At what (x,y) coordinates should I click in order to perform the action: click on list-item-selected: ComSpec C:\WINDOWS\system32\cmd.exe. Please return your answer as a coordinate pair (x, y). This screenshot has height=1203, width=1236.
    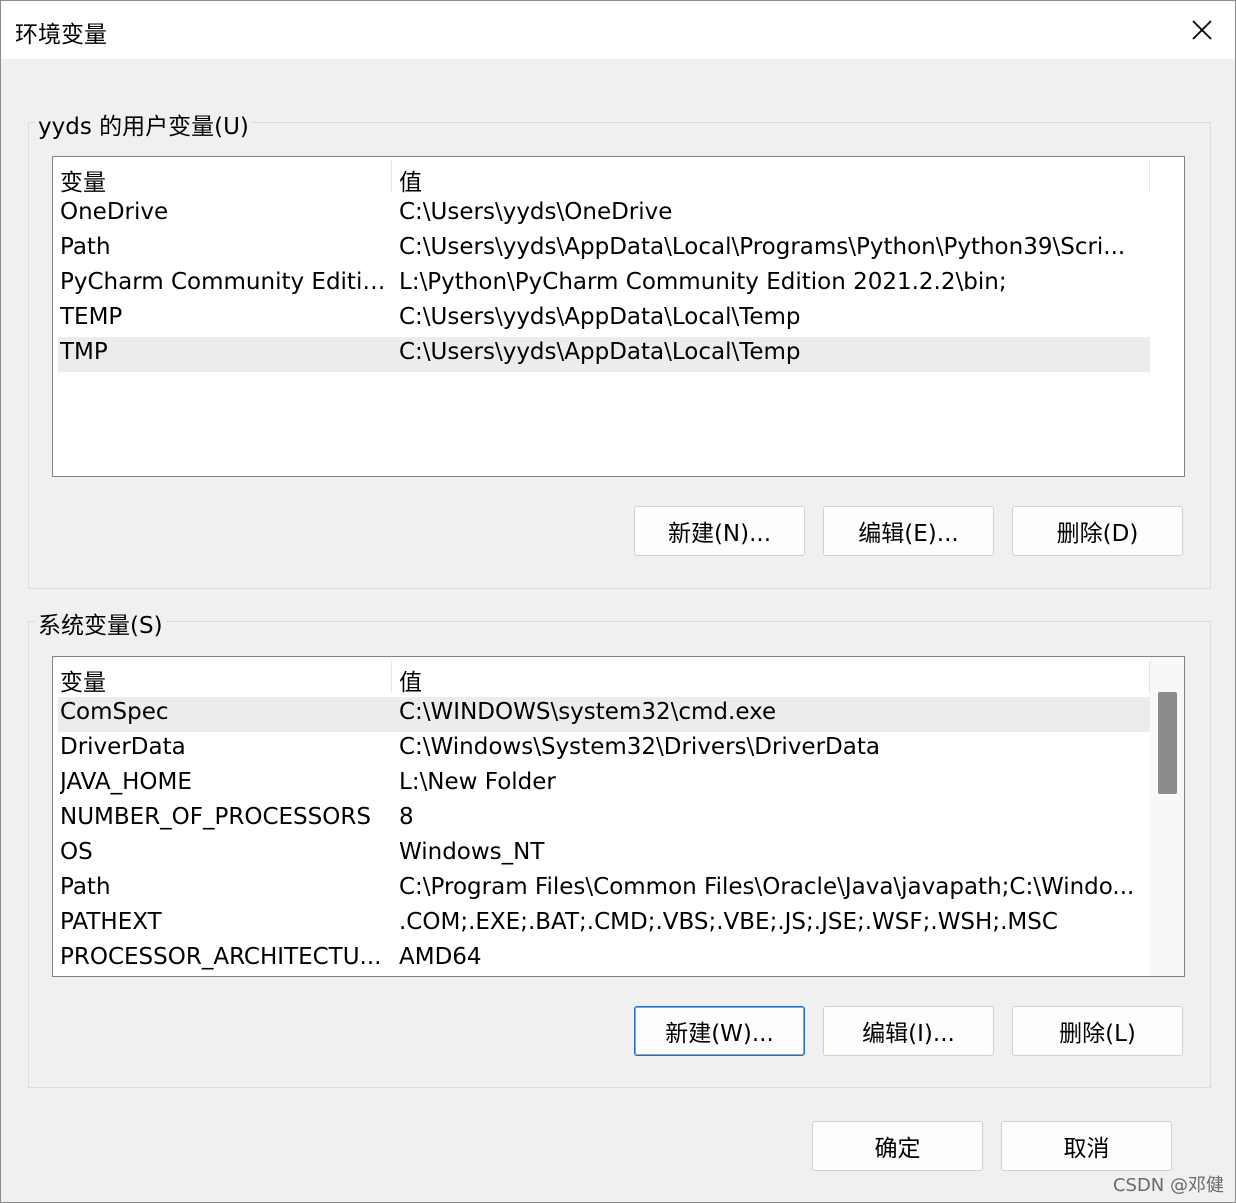
    Looking at the image, I should click on (604, 714).